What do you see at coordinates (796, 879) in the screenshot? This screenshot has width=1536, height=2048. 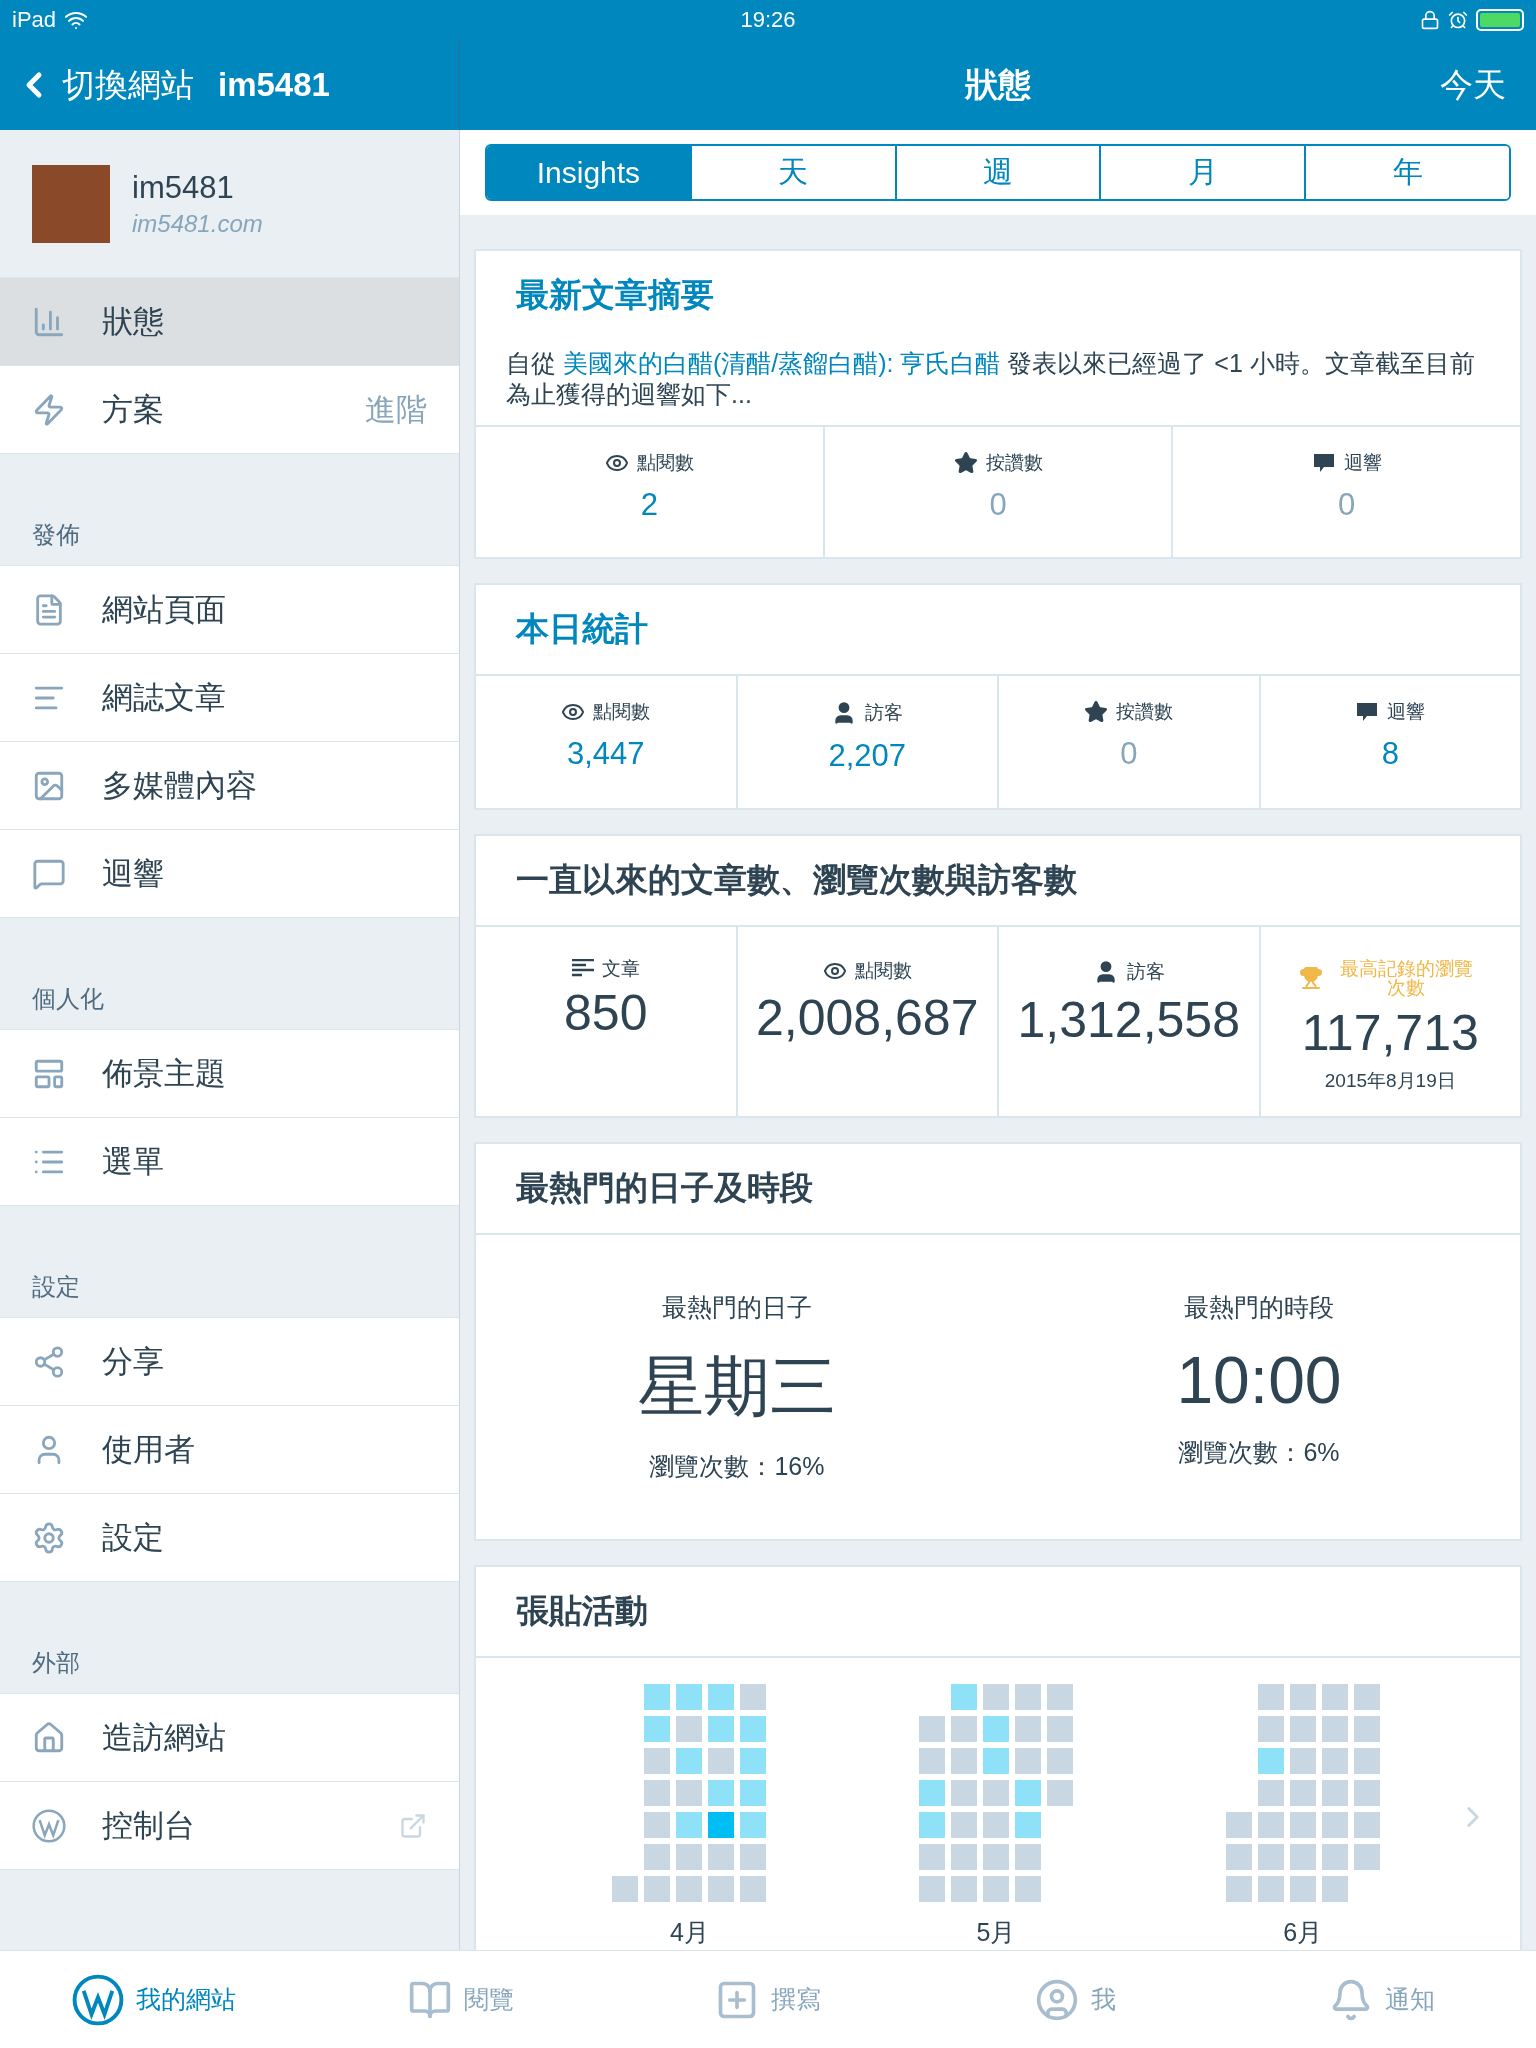 I see `card-title: 一直以來的文章數、瀏覽次數與訪客數` at bounding box center [796, 879].